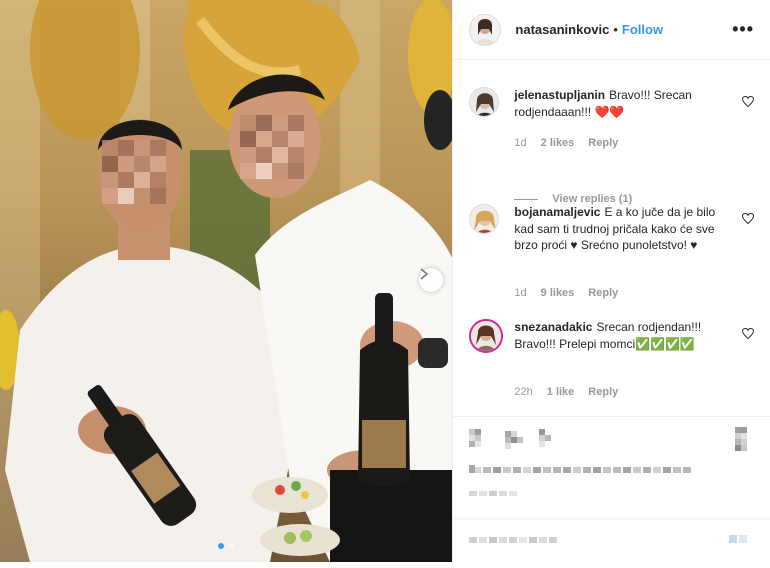 The height and width of the screenshot is (568, 770). I want to click on author-username: natasaninkovic, so click(562, 29).